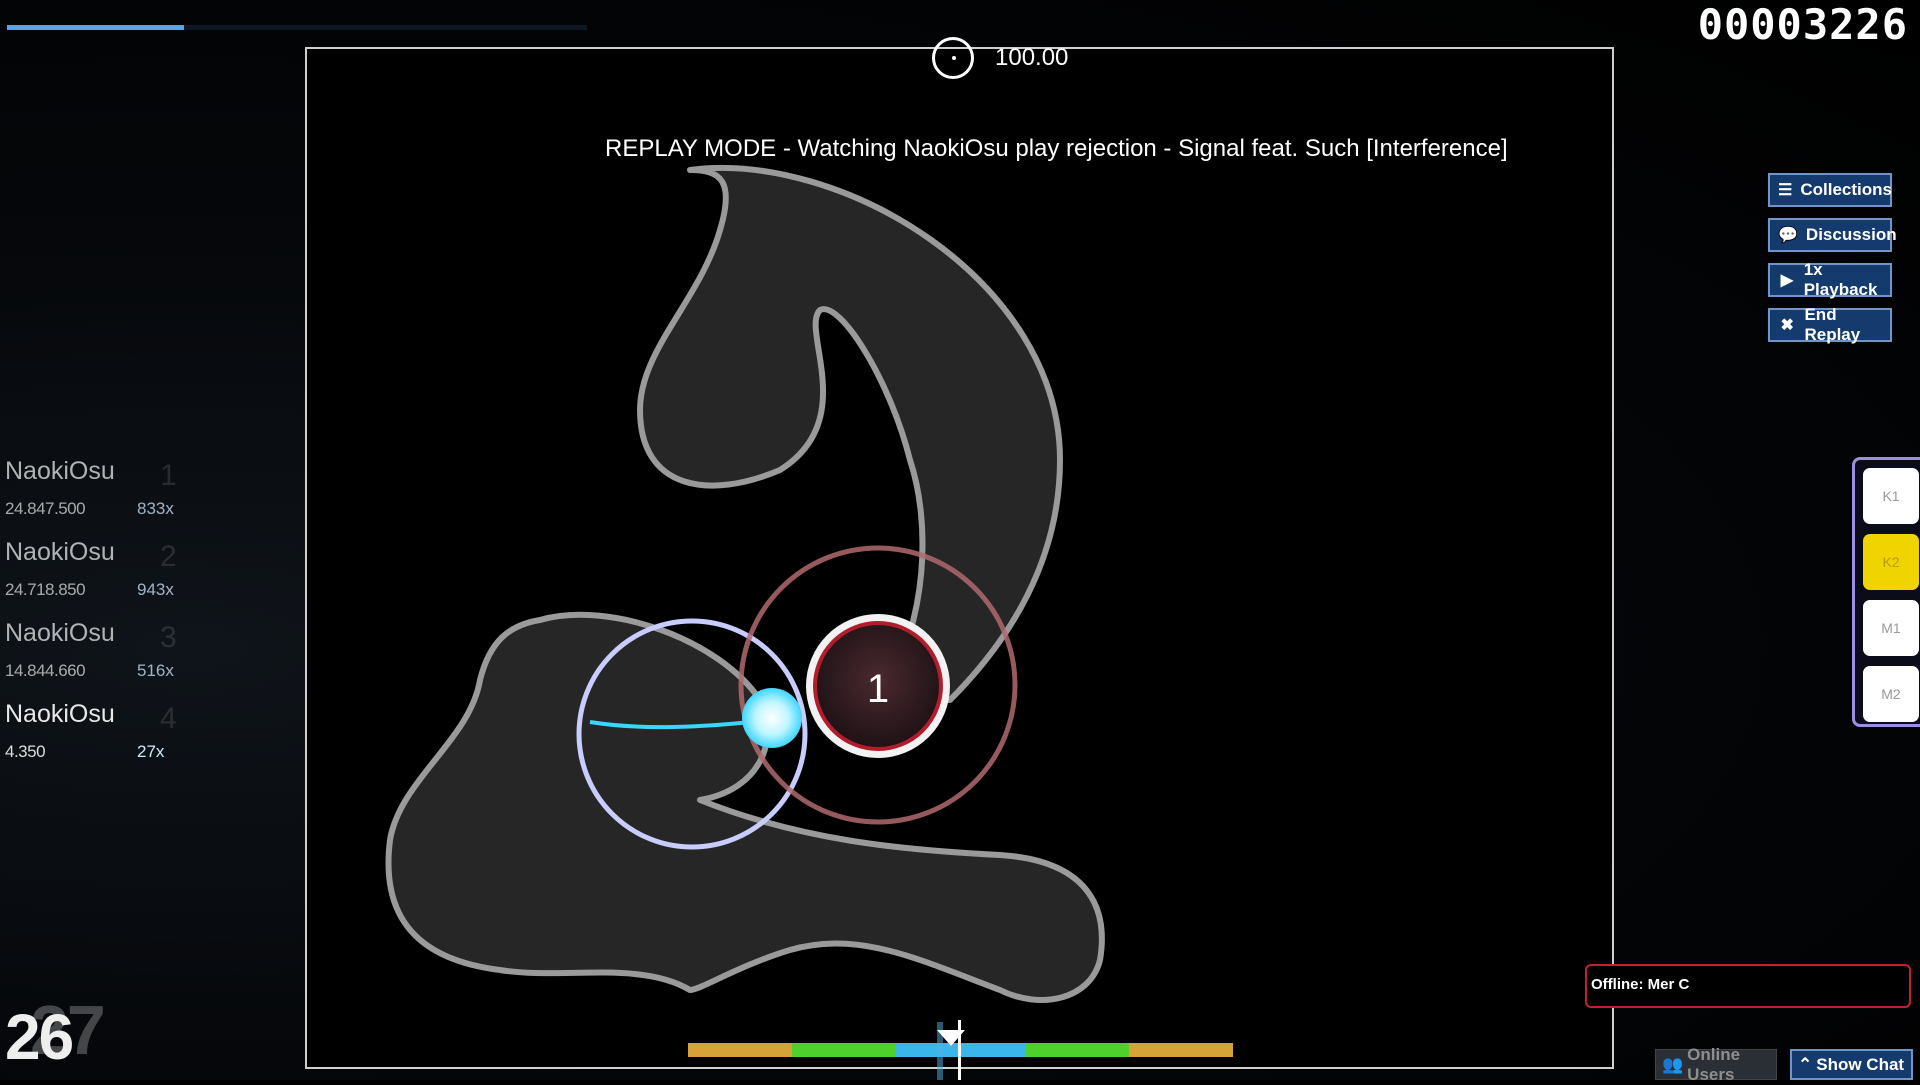  What do you see at coordinates (1886, 592) in the screenshot?
I see `key-overlay: K1 K2 M1 M2` at bounding box center [1886, 592].